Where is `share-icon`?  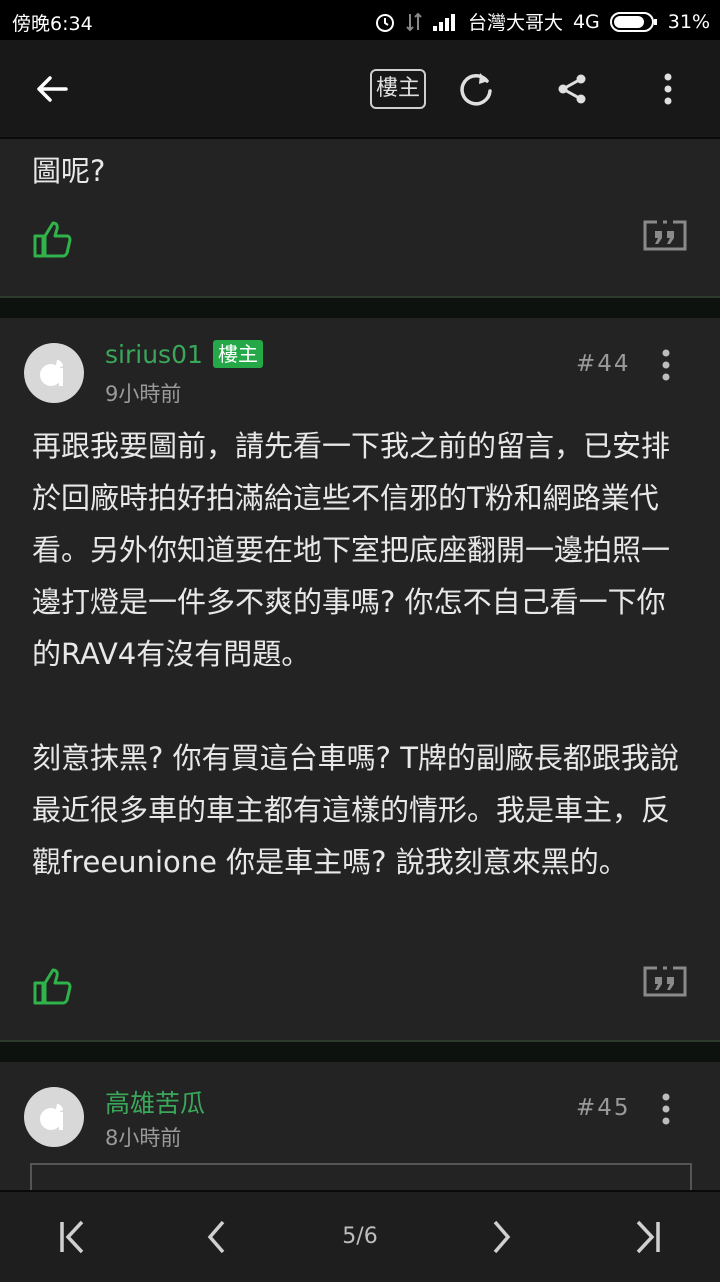 share-icon is located at coordinates (572, 88).